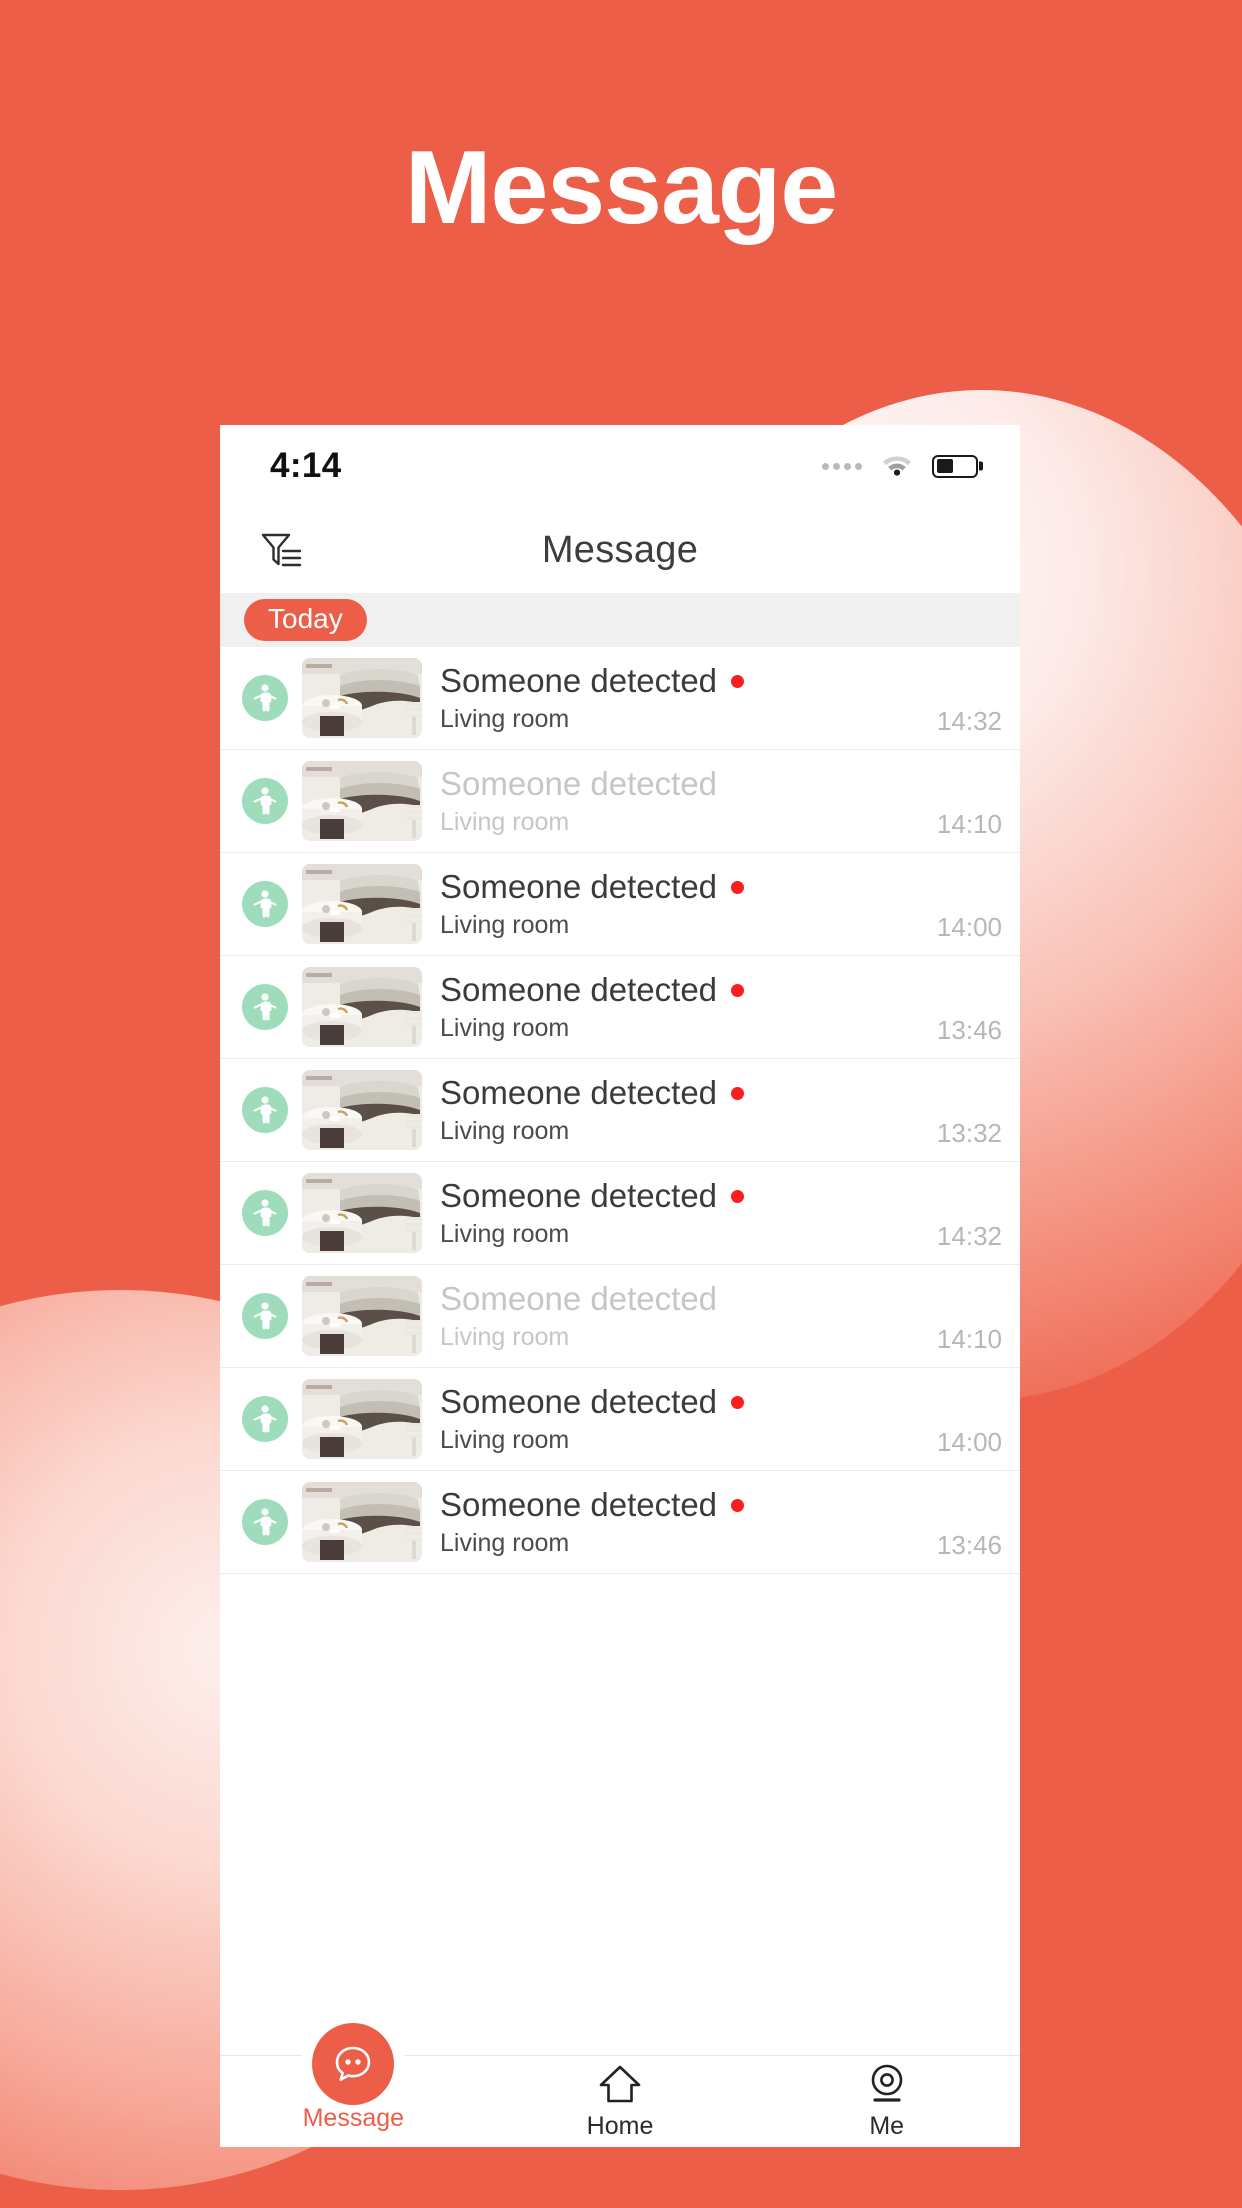 Image resolution: width=1242 pixels, height=2208 pixels. What do you see at coordinates (969, 1133) in the screenshot?
I see `message-time: 13:32` at bounding box center [969, 1133].